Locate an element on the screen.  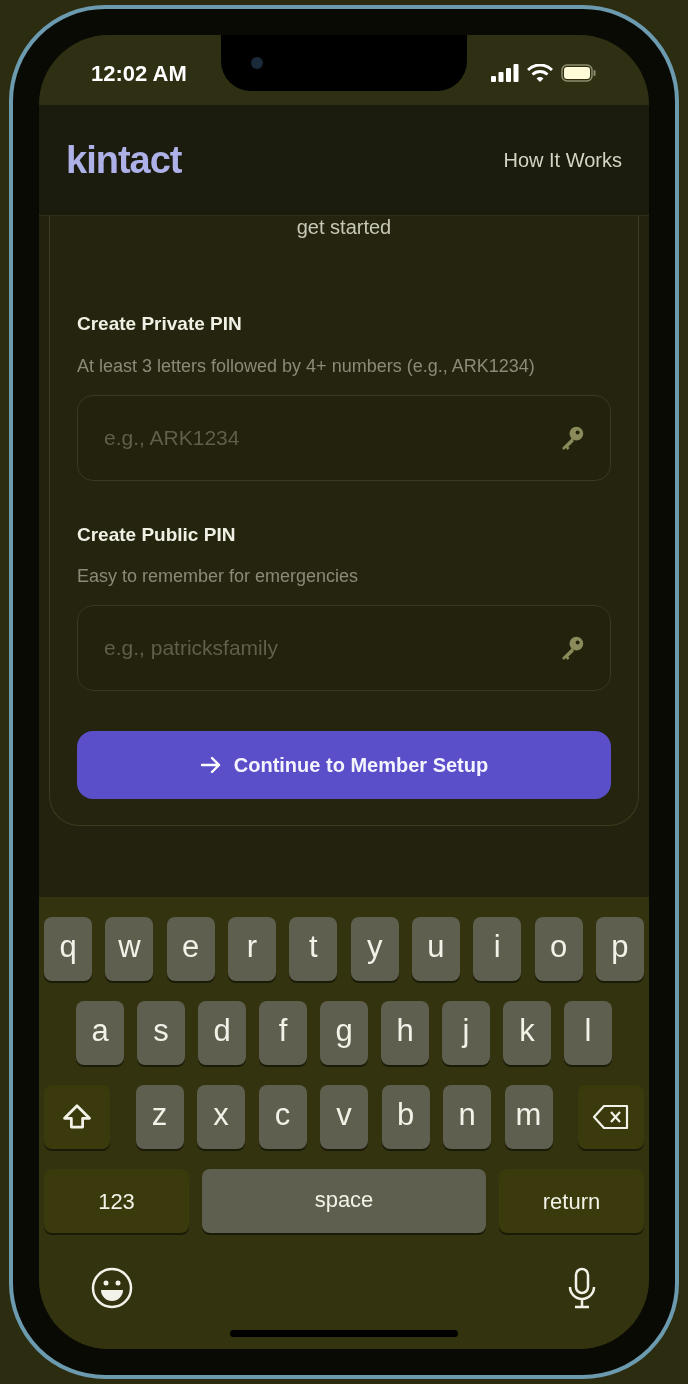
field-hint: Easy to remember for emergencies is located at coordinates (218, 576).